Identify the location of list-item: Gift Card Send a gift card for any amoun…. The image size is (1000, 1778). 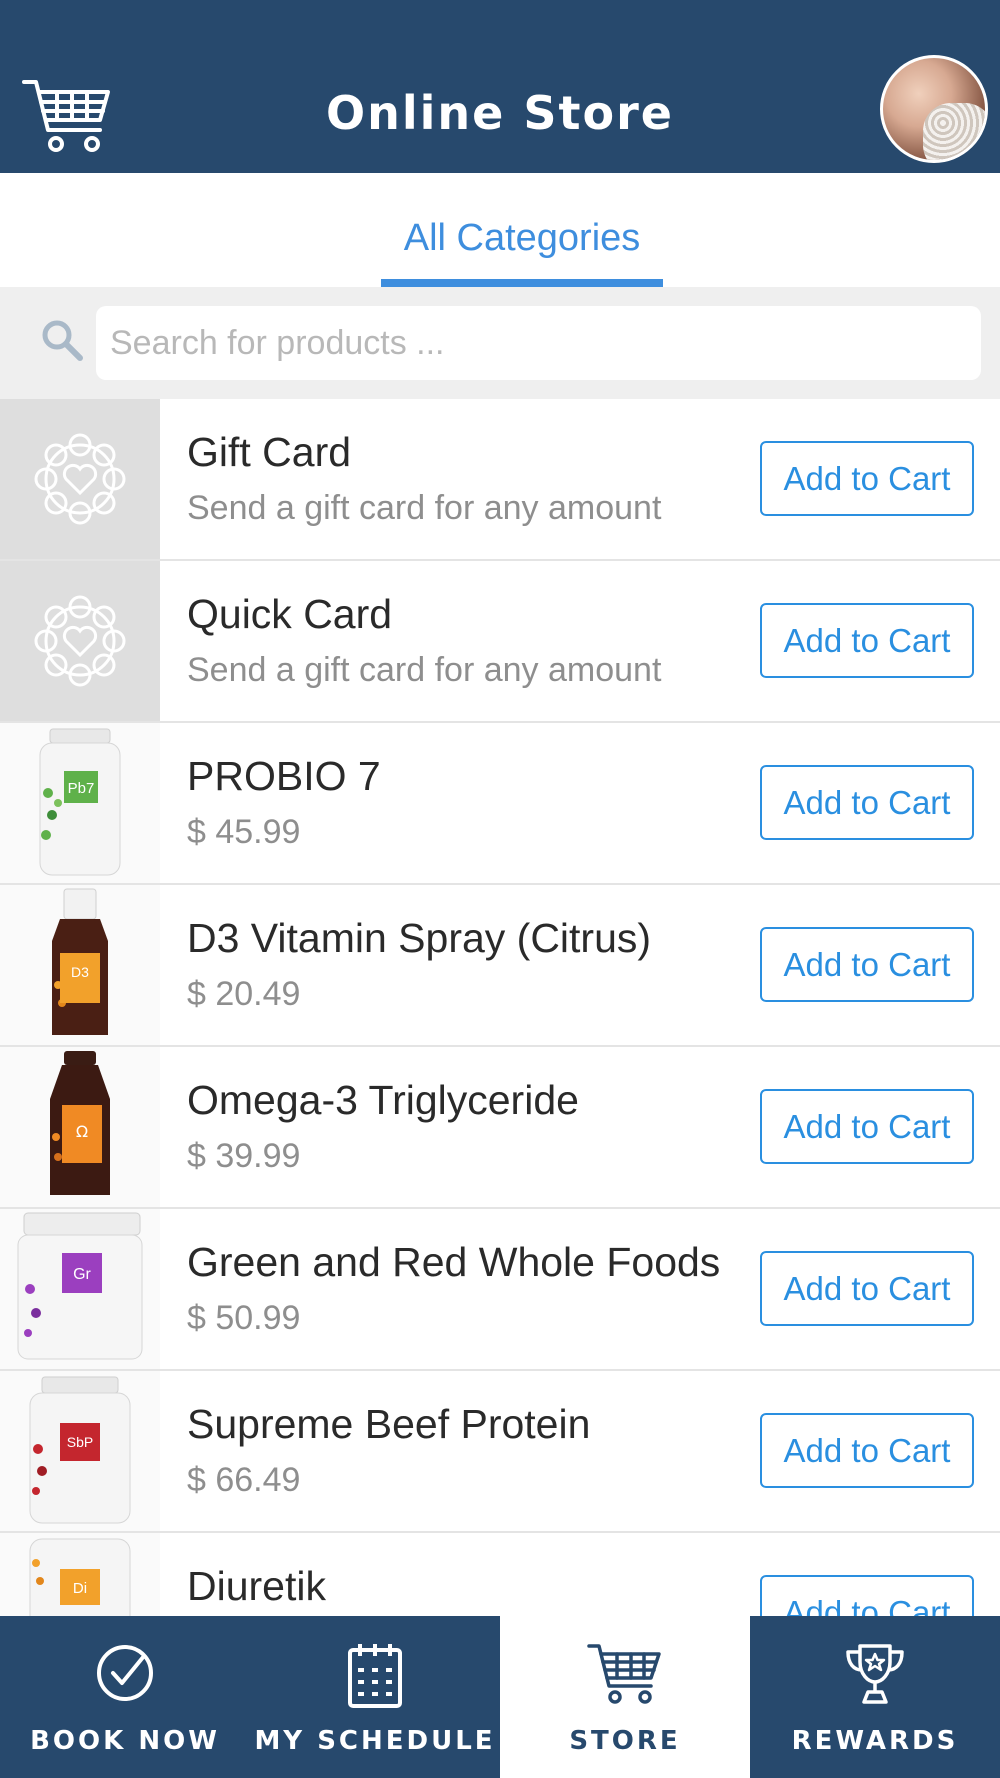
(500, 480).